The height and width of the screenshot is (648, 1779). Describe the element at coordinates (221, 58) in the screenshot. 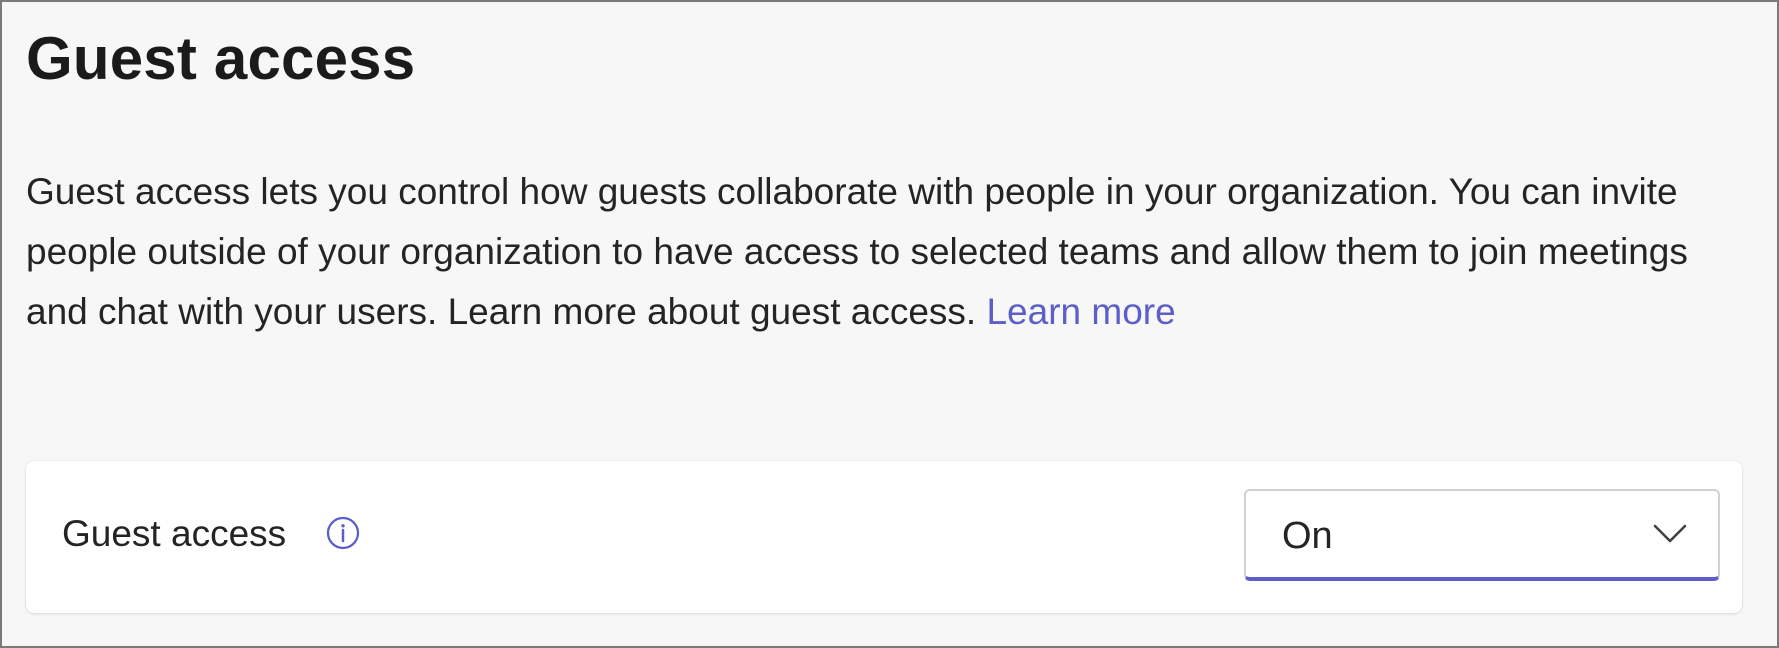

I see `page-title: Guest access` at that location.